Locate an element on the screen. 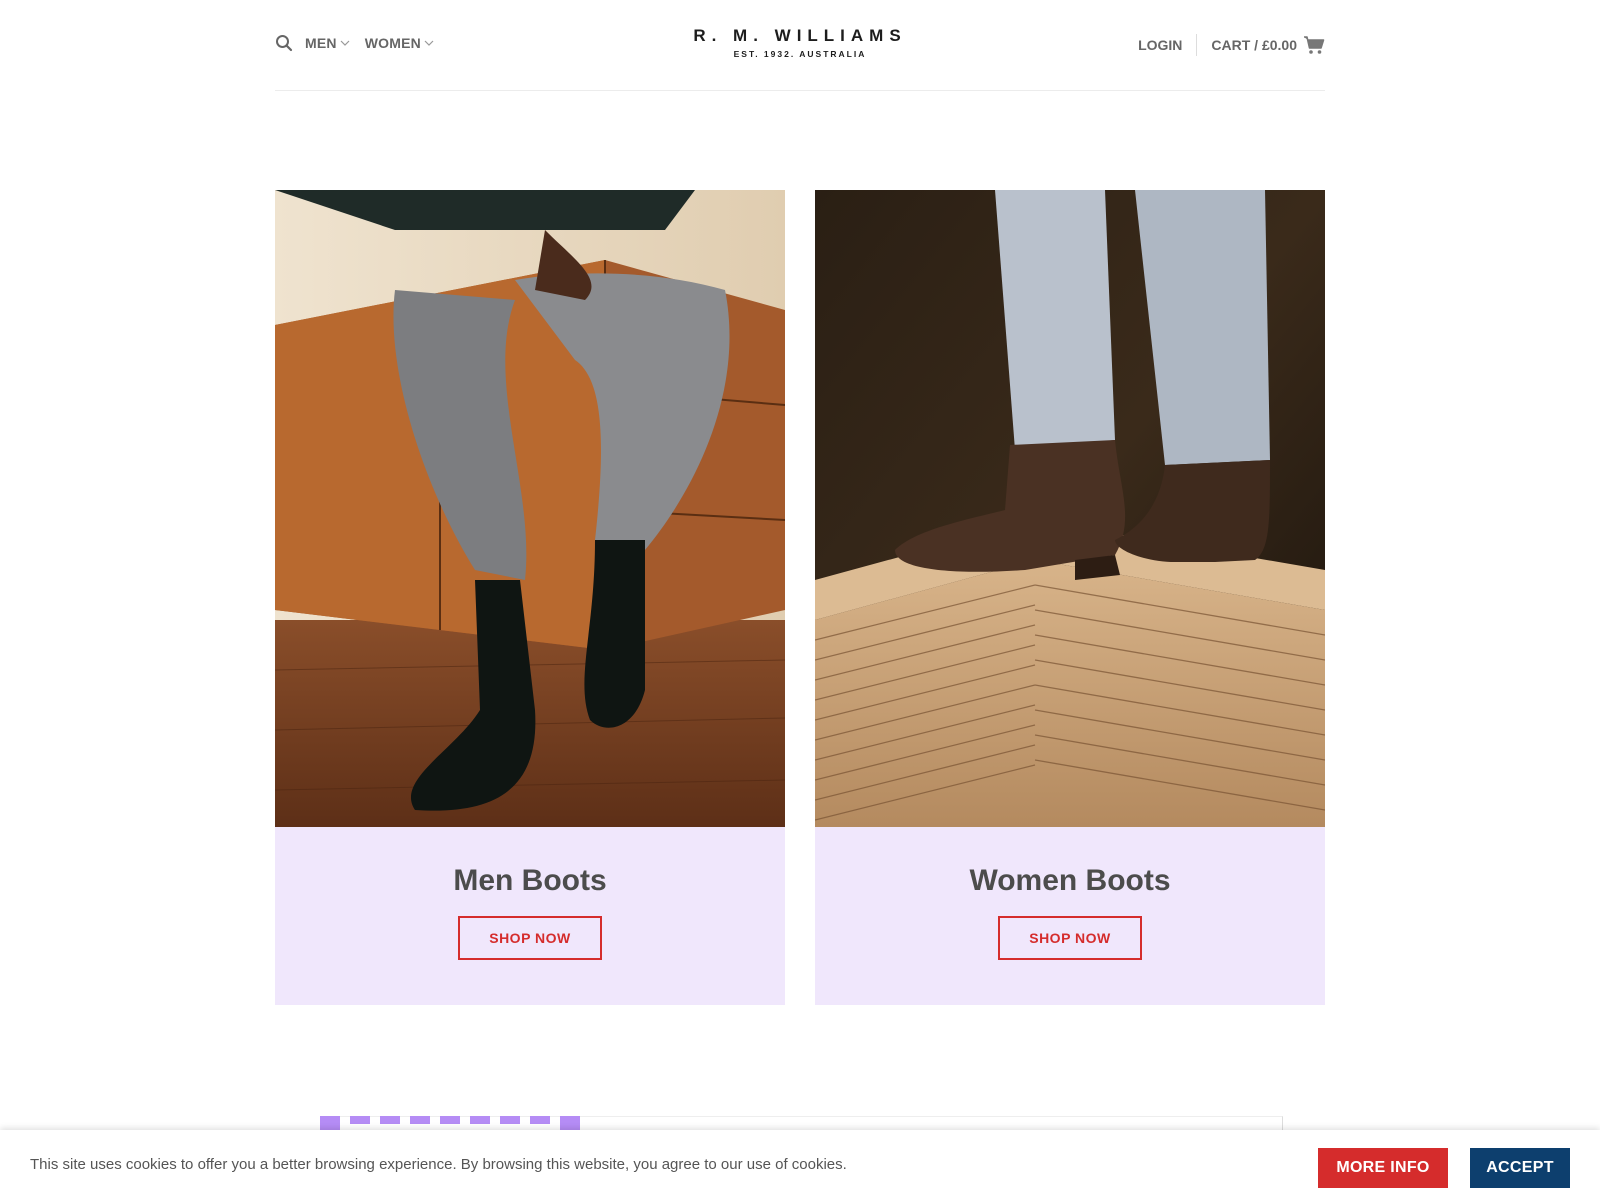 Image resolution: width=1600 pixels, height=1200 pixels. shop-now-women-button: SHOP NOW is located at coordinates (1070, 938).